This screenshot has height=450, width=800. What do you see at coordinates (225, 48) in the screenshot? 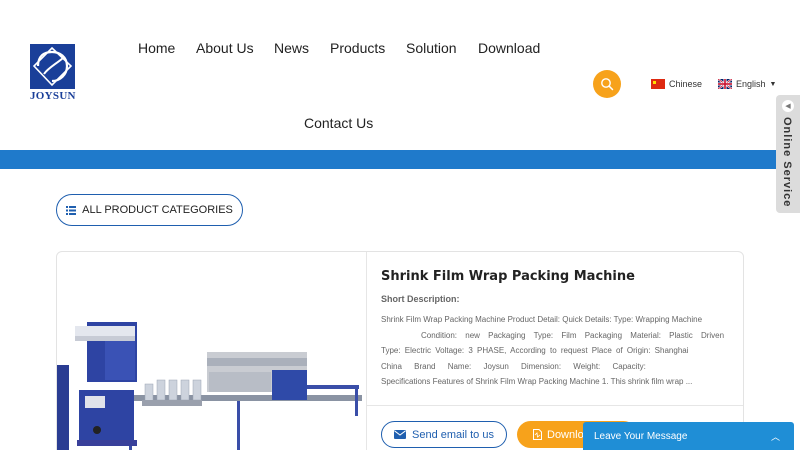
I see `nav-about-us: About Us` at bounding box center [225, 48].